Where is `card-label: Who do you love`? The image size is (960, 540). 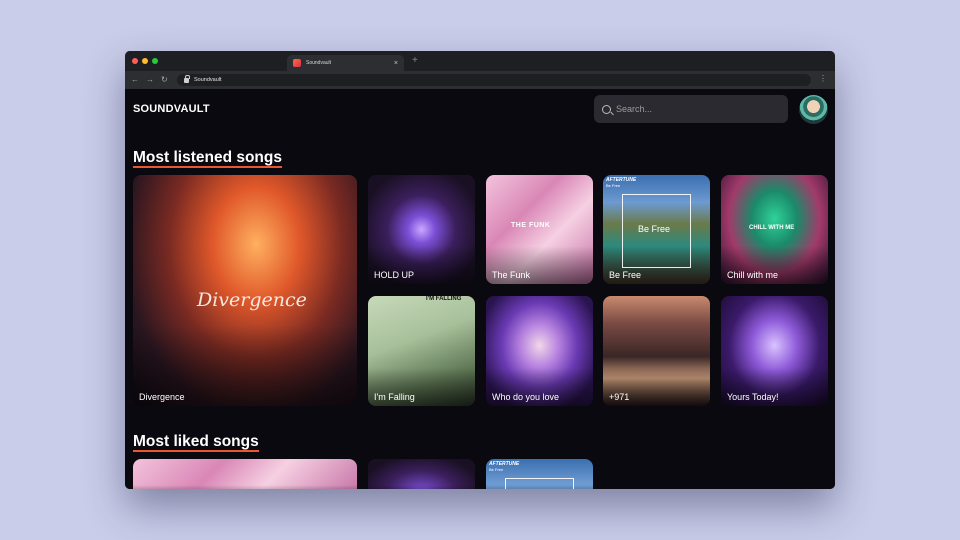 card-label: Who do you love is located at coordinates (526, 397).